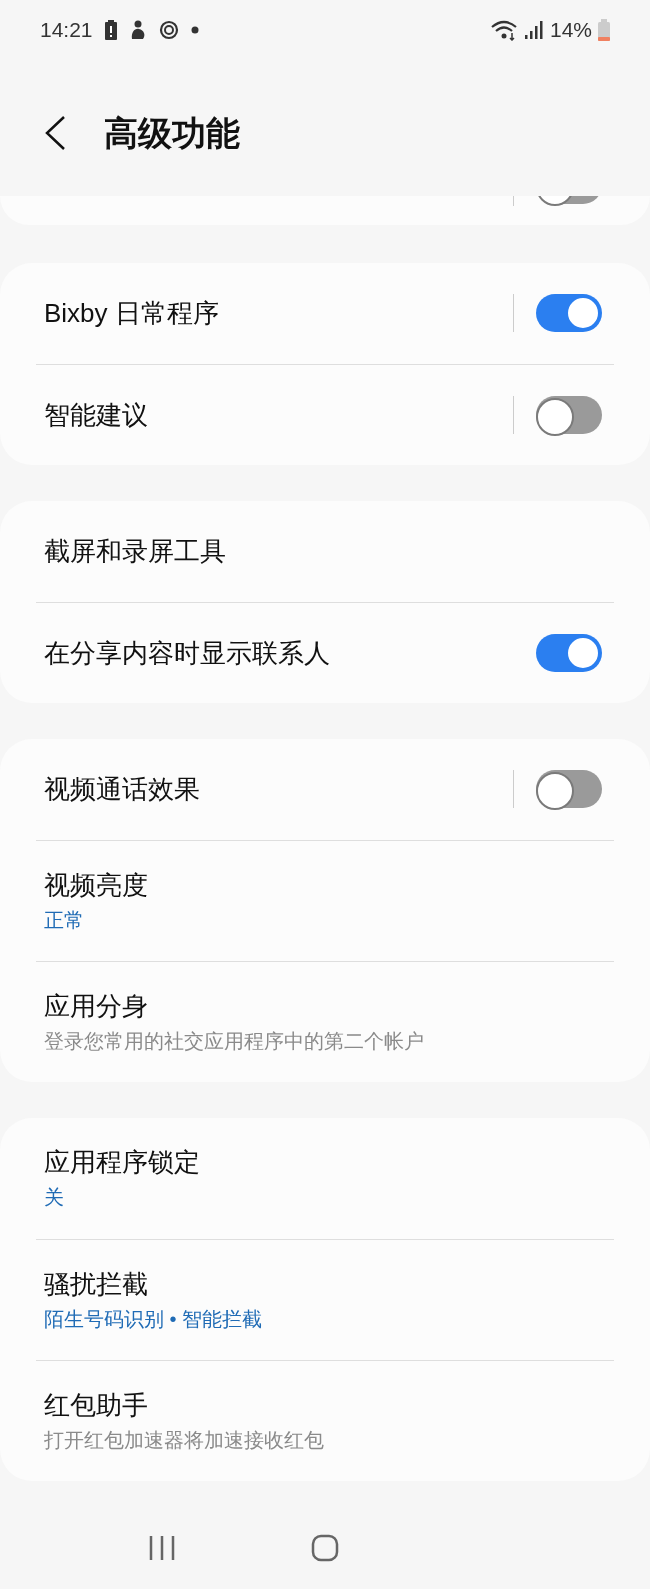 This screenshot has width=650, height=1589. I want to click on dot-icon, so click(194, 29).